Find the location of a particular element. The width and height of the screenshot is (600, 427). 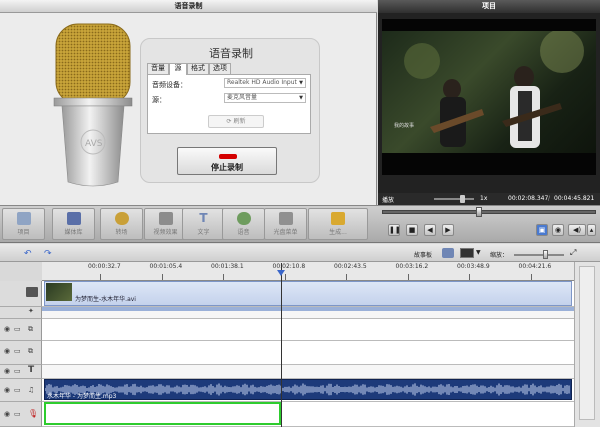

music-icon: ♫ is located at coordinates (31, 390).